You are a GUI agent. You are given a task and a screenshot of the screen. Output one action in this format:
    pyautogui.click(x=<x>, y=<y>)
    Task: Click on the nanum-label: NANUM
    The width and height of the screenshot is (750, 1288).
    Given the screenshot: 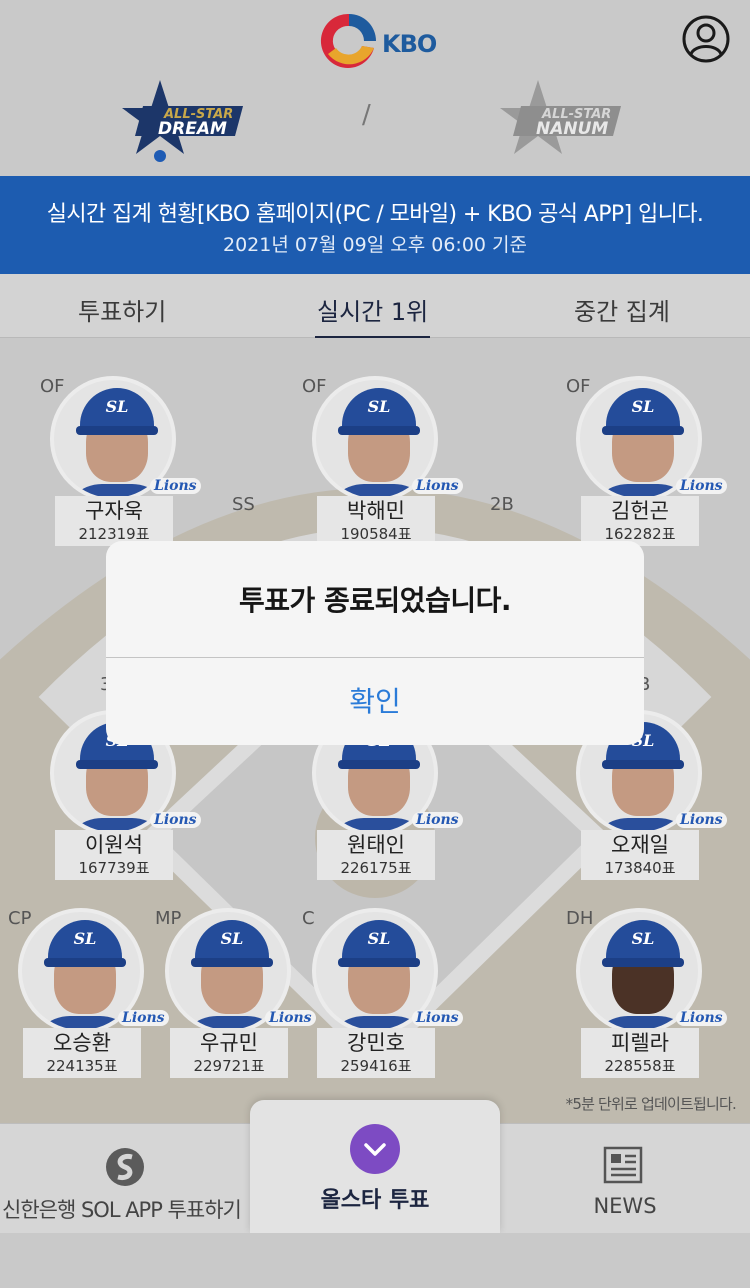 What is the action you would take?
    pyautogui.click(x=572, y=129)
    